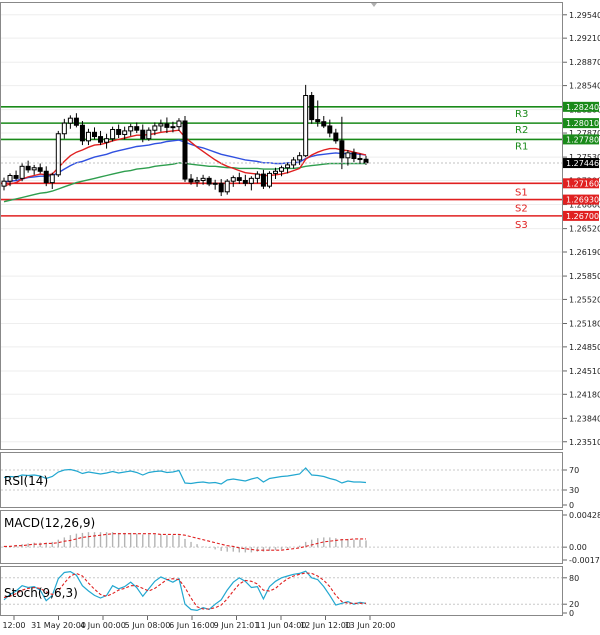  I want to click on stoch-tick-label: 0, so click(571, 613).